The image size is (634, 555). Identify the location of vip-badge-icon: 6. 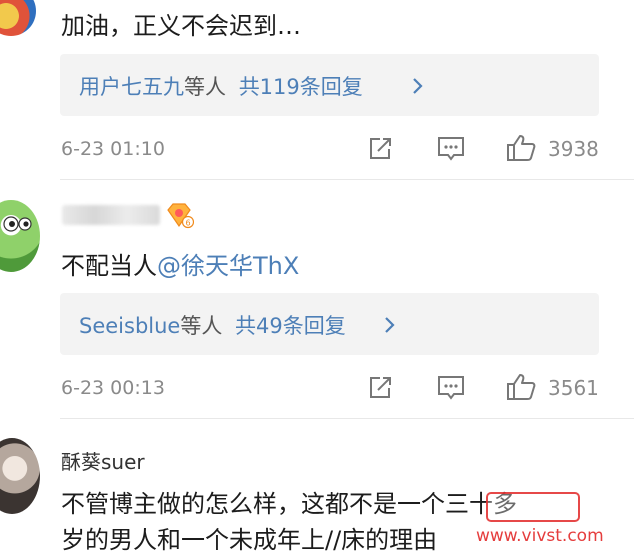
(180, 216).